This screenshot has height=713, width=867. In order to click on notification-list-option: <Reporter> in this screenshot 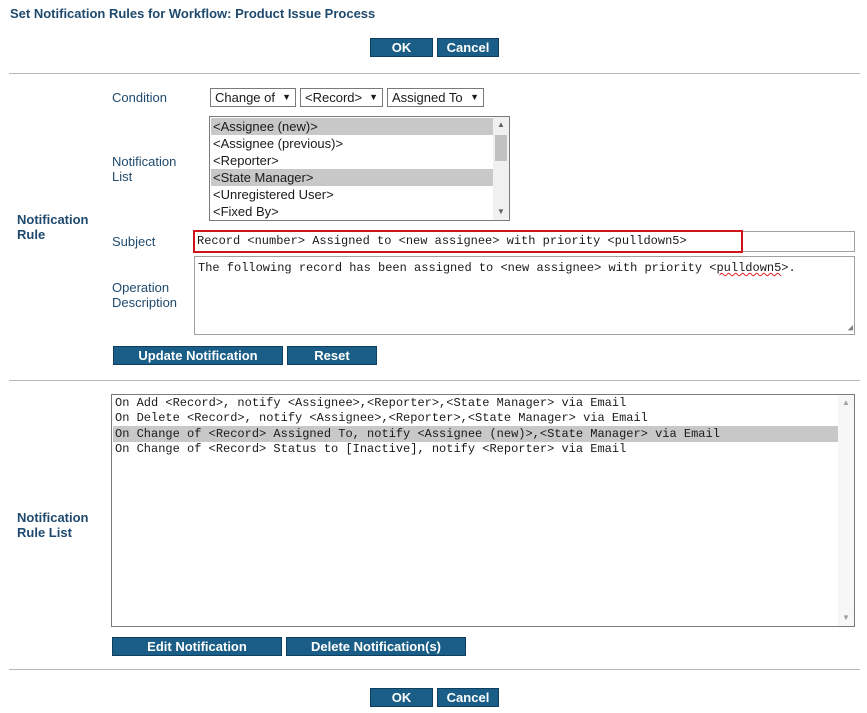, I will do `click(353, 160)`.